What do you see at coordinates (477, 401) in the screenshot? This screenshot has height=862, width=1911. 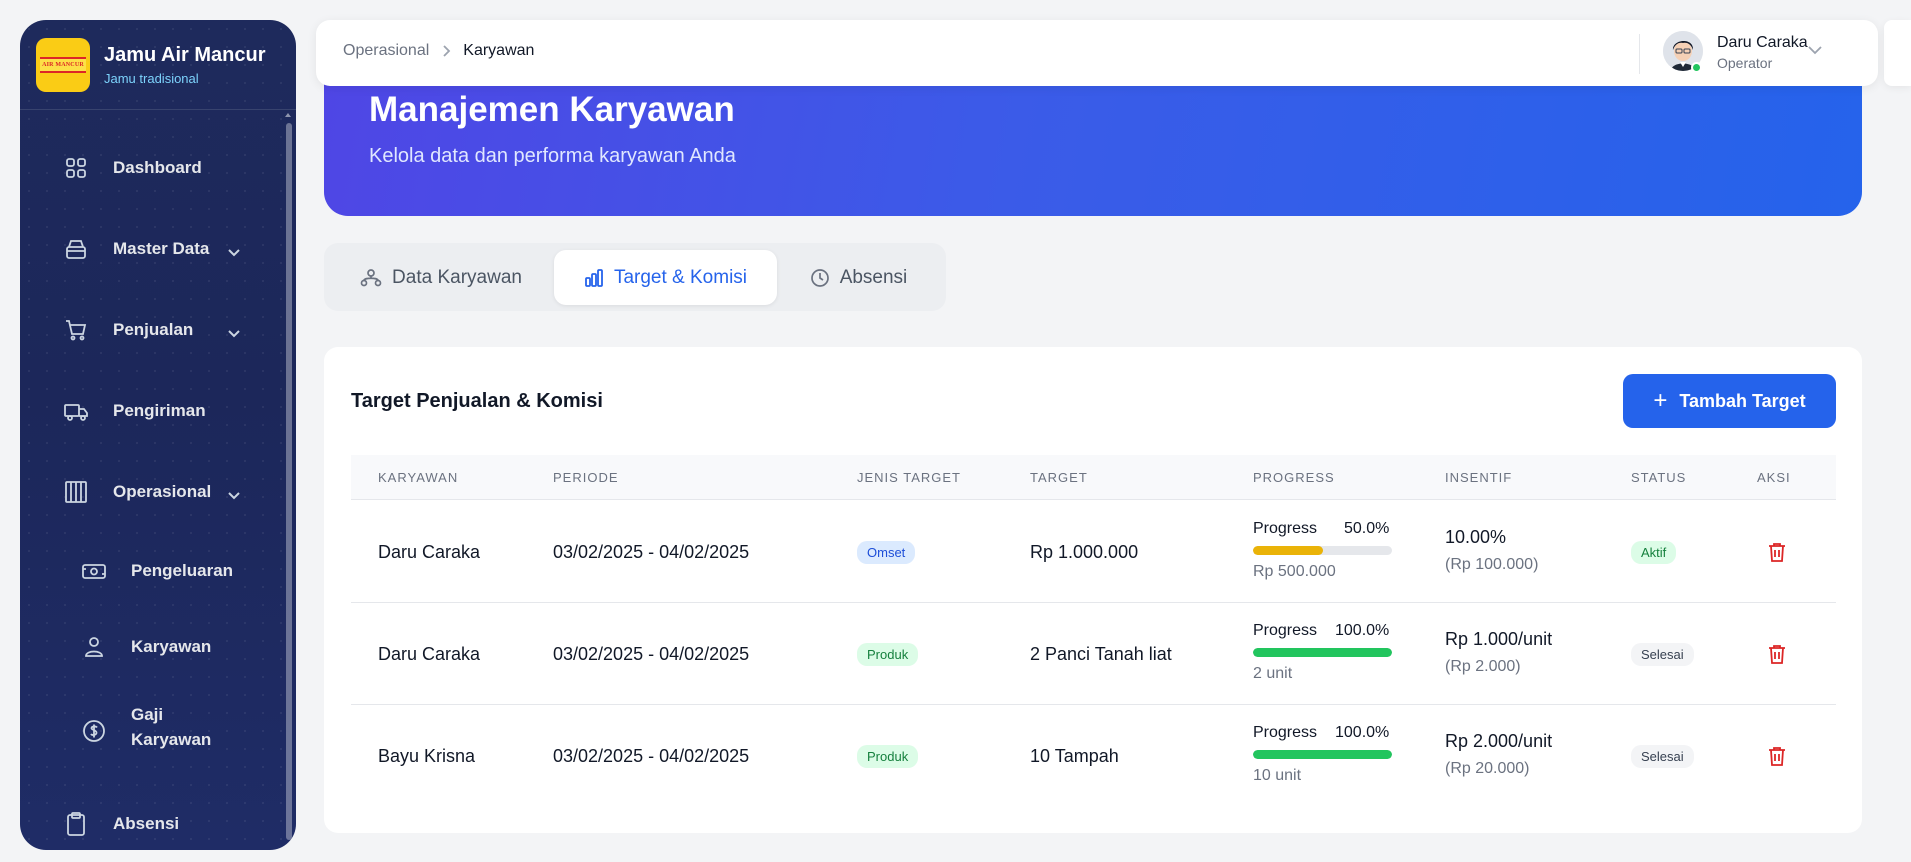 I see `card-title: Target Penjualan & Komisi` at bounding box center [477, 401].